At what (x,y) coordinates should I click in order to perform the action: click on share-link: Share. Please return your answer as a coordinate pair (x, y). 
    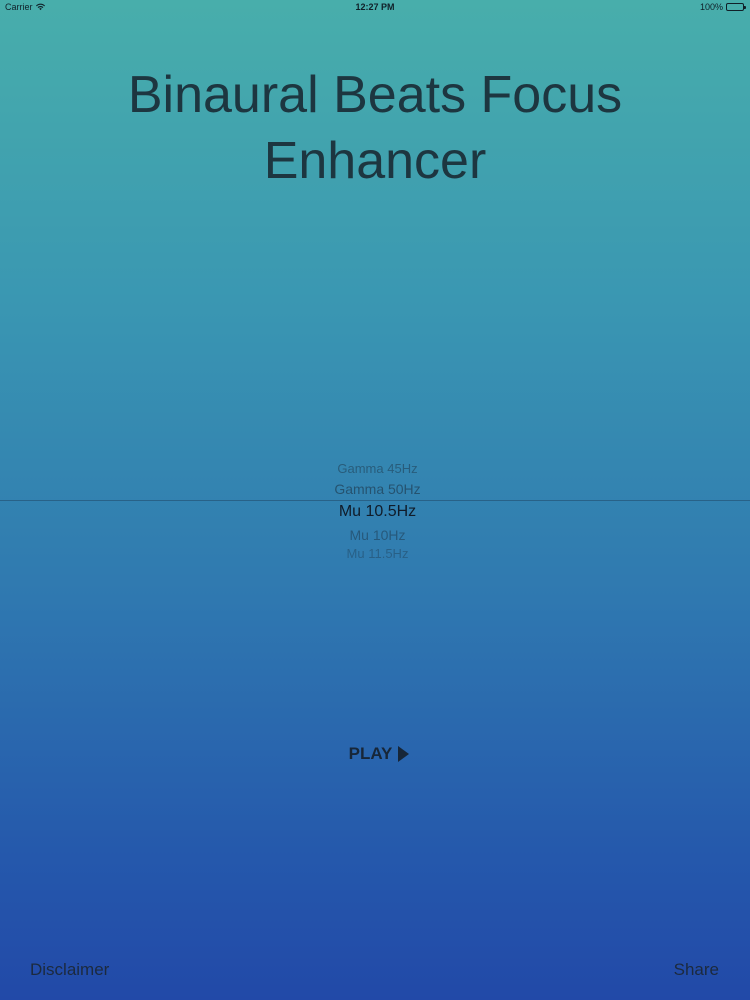
    Looking at the image, I should click on (696, 970).